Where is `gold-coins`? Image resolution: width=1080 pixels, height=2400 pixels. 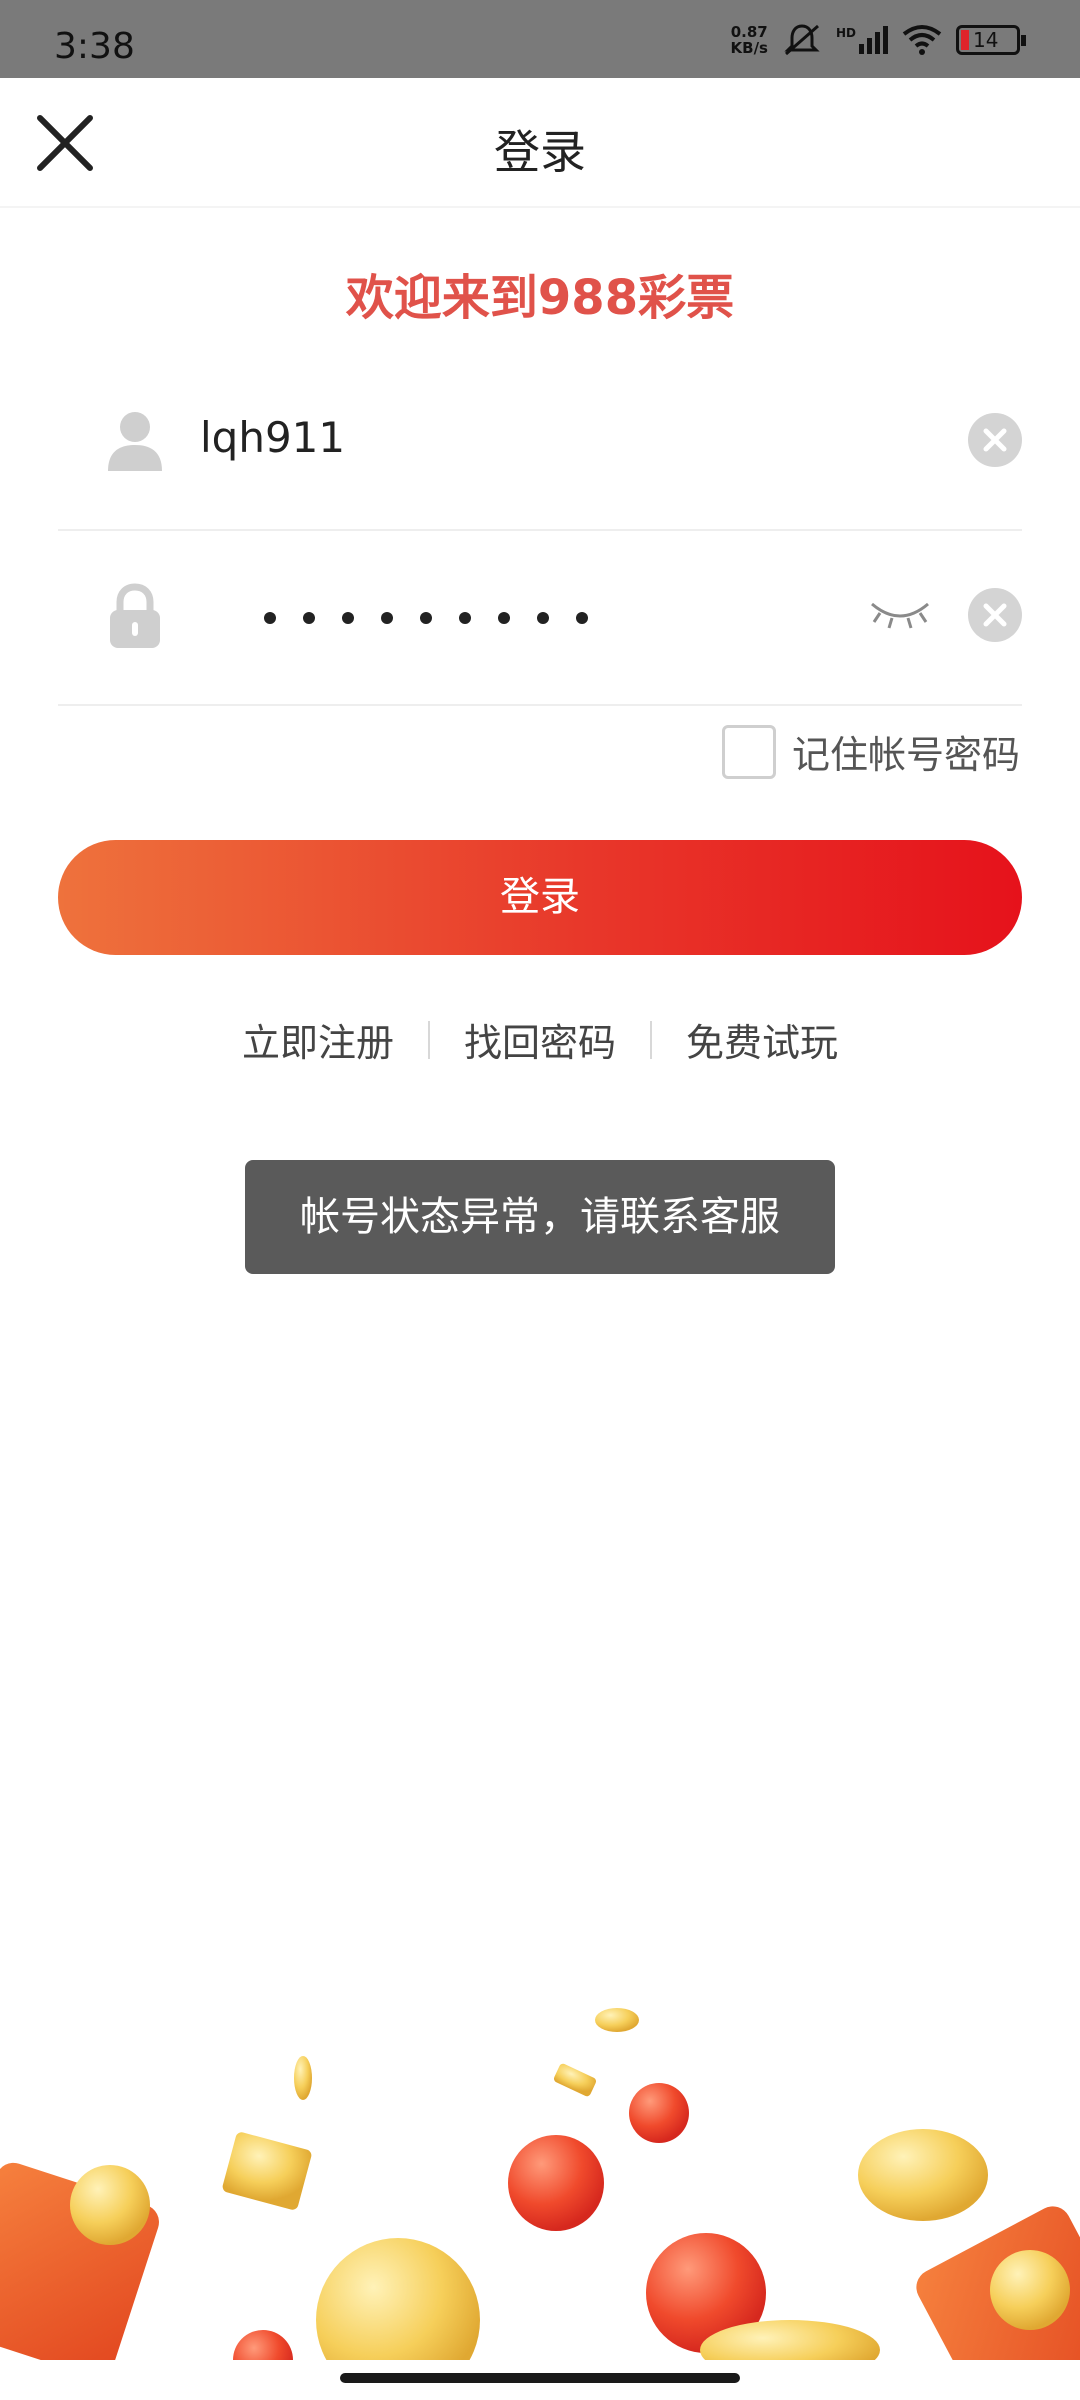
gold-coins is located at coordinates (605, 2184).